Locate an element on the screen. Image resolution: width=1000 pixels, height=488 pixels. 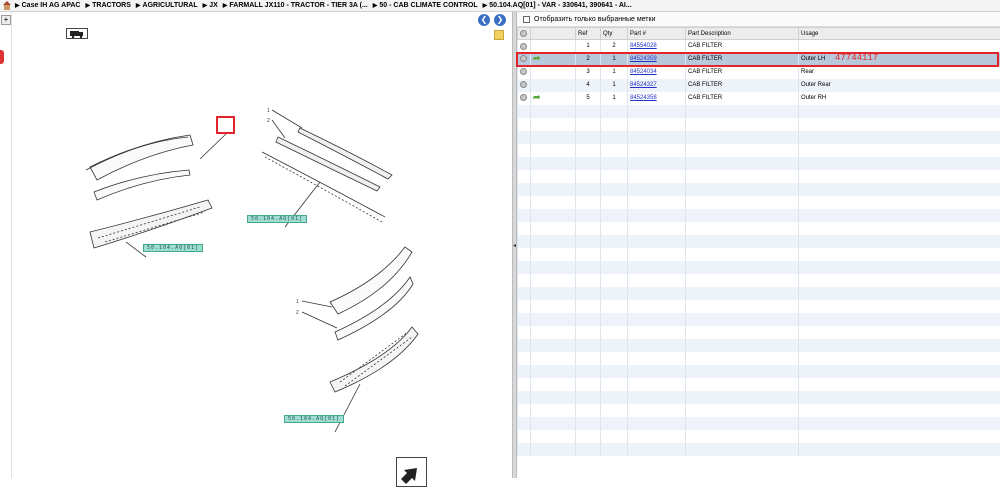
forward-icon: ❯ is located at coordinates (500, 20).